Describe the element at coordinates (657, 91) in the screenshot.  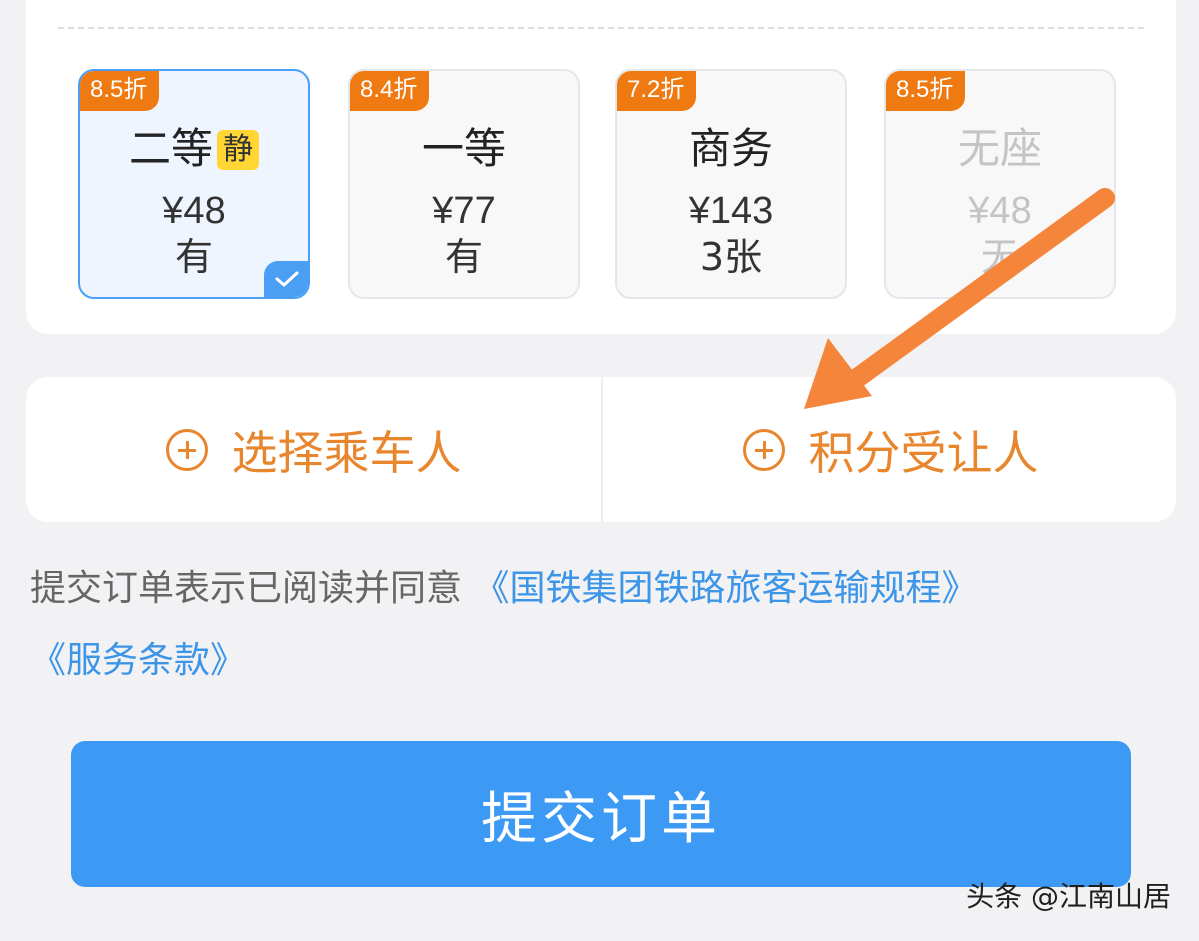
I see `discount-badge: 7.2折` at that location.